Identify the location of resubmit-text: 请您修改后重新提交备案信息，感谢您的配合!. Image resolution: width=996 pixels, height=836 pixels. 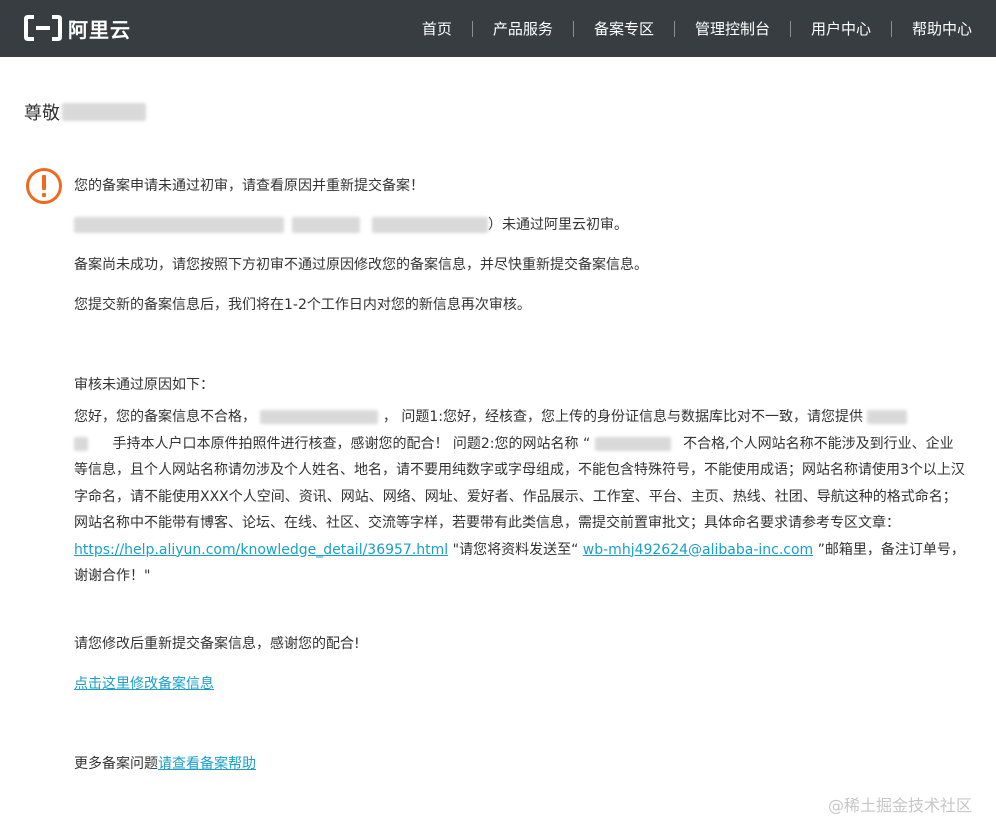
(217, 644).